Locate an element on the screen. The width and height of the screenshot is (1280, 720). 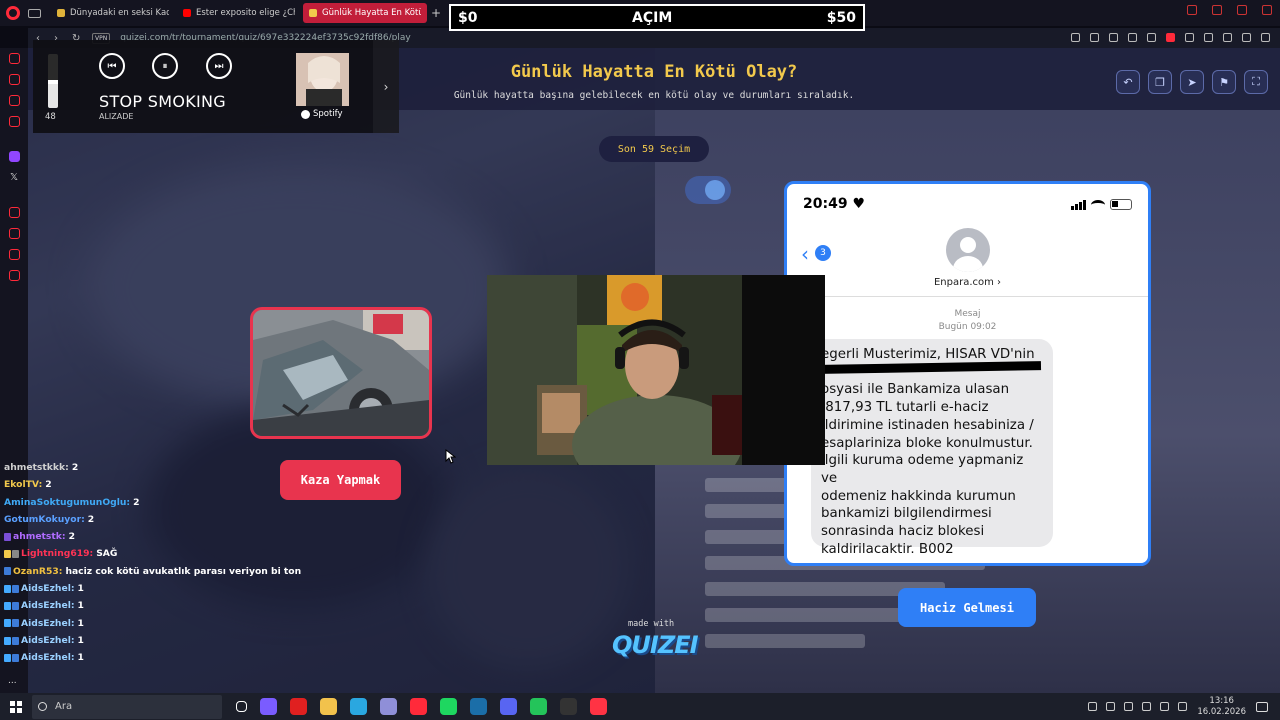
stream-icon is located at coordinates (538, 706).